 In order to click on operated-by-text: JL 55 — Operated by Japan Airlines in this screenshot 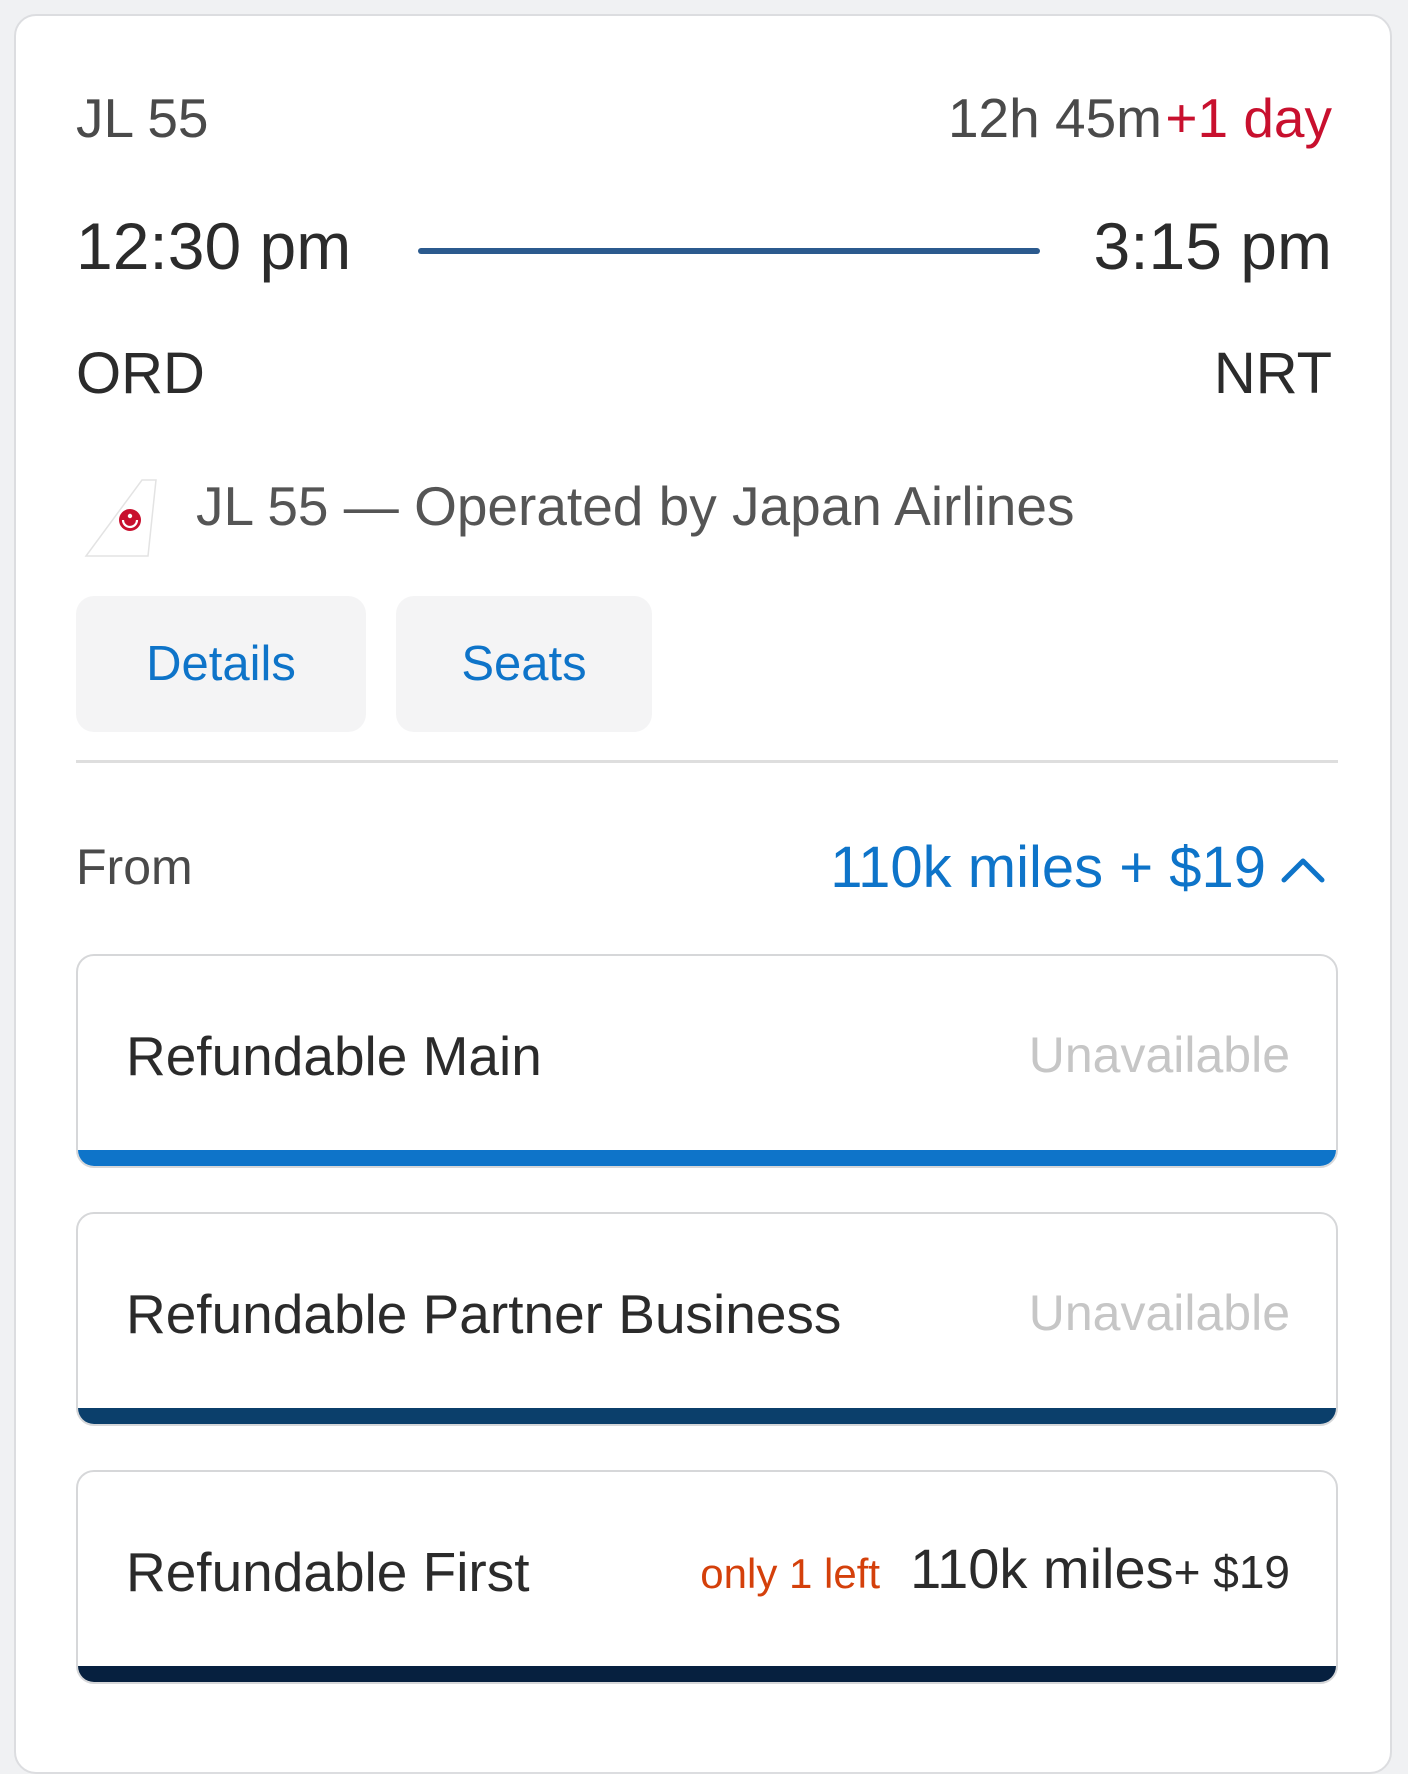, I will do `click(635, 506)`.